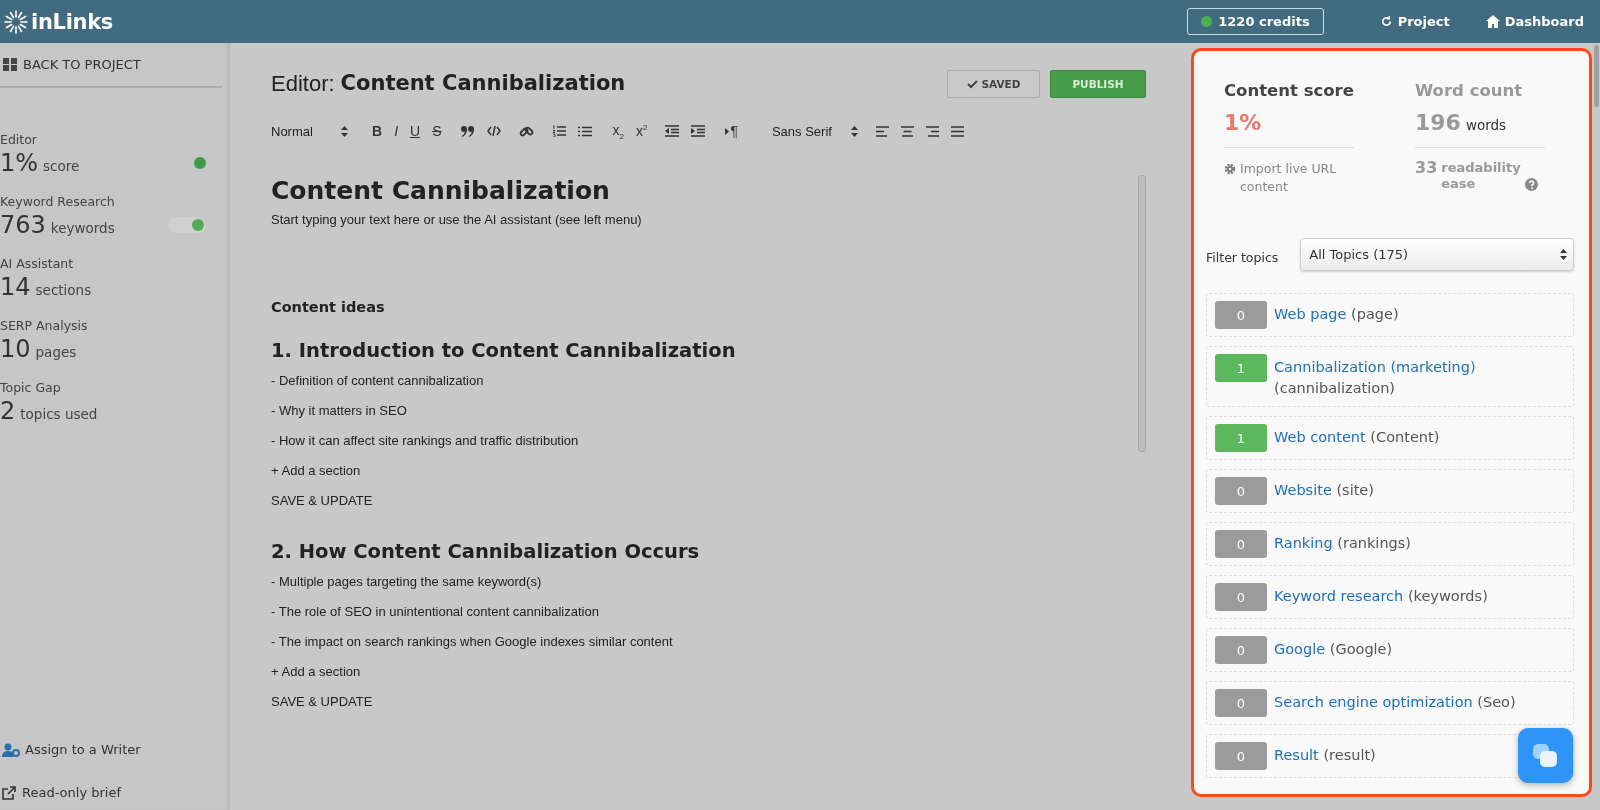 The width and height of the screenshot is (1600, 810). What do you see at coordinates (56, 352) in the screenshot?
I see `stat-unit: pages` at bounding box center [56, 352].